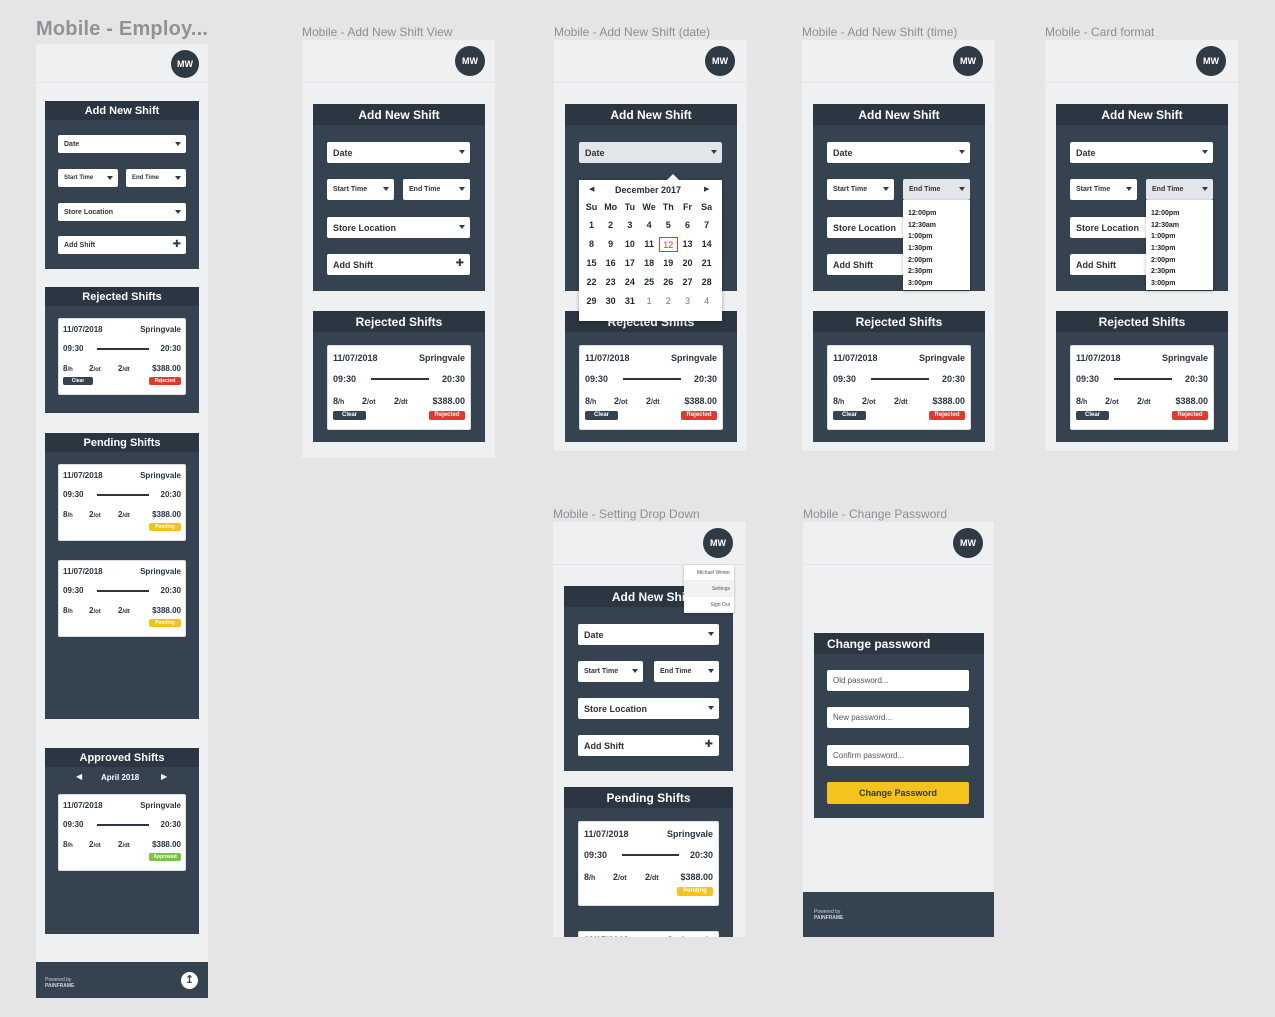 The width and height of the screenshot is (1275, 1017). Describe the element at coordinates (591, 282) in the screenshot. I see `calendar-day: 22` at that location.